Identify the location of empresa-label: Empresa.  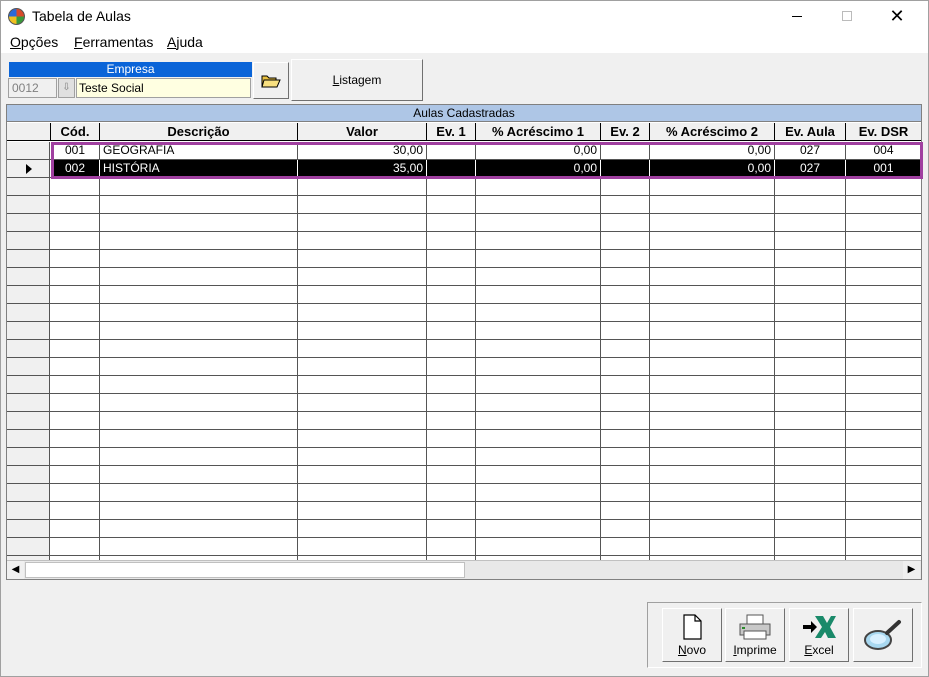
(130, 69).